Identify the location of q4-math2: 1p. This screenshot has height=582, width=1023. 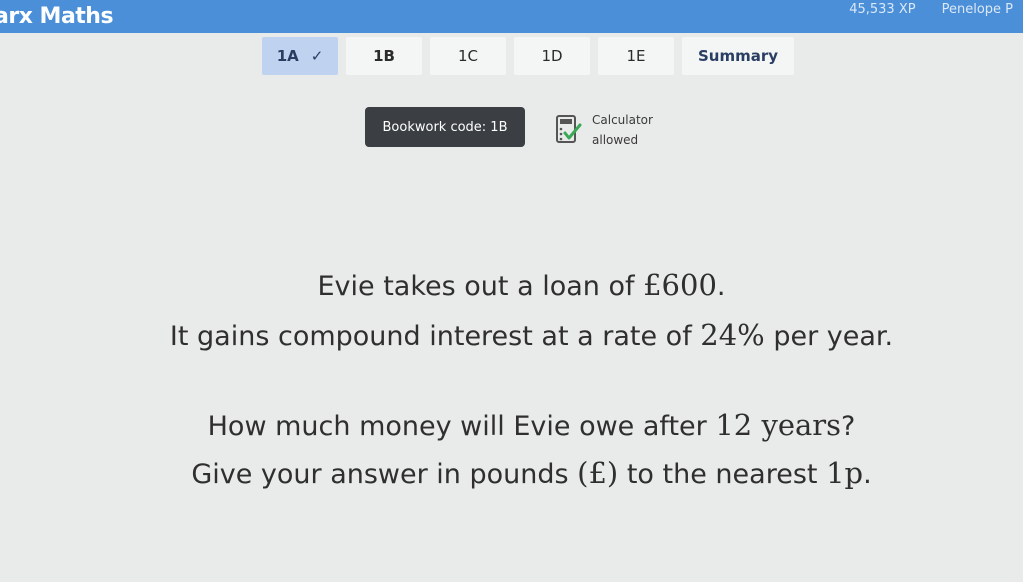
(845, 473).